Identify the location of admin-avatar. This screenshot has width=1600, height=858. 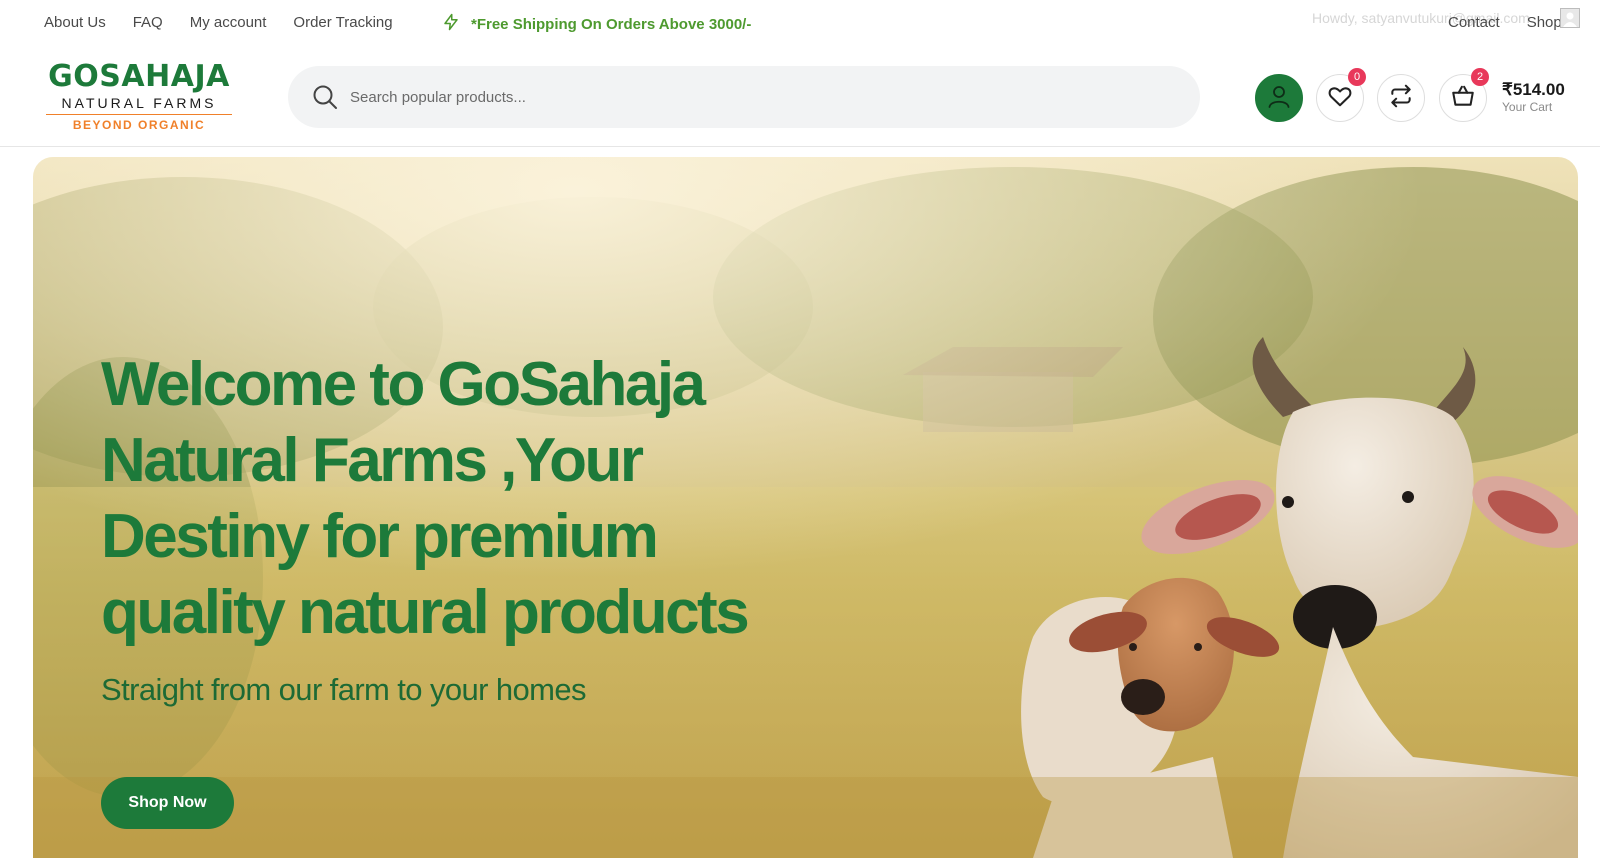
(1570, 18).